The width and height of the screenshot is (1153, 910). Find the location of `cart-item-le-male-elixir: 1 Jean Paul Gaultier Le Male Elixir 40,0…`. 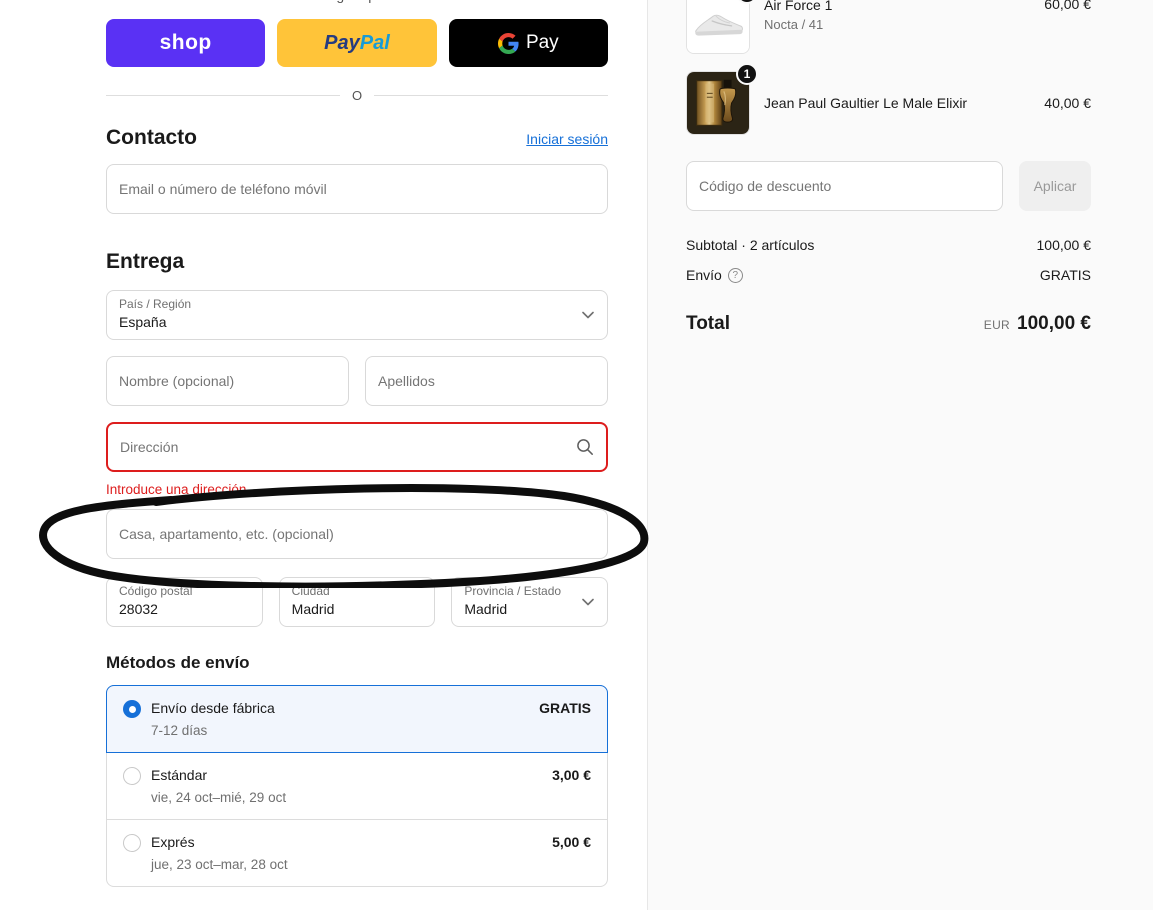

cart-item-le-male-elixir: 1 Jean Paul Gaultier Le Male Elixir 40,0… is located at coordinates (888, 99).